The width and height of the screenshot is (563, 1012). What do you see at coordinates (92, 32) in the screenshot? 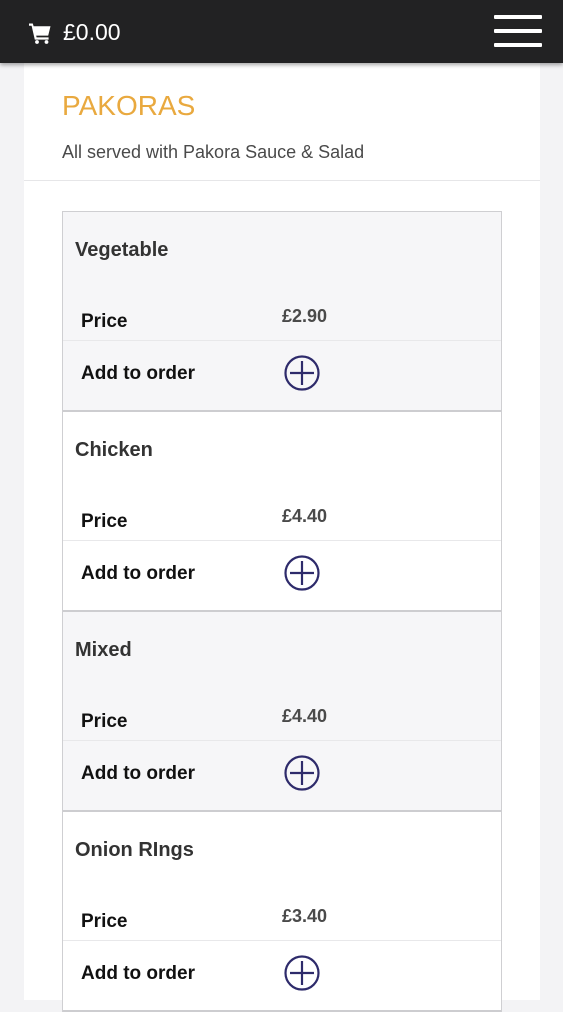
I see `cart-total: £0.00` at bounding box center [92, 32].